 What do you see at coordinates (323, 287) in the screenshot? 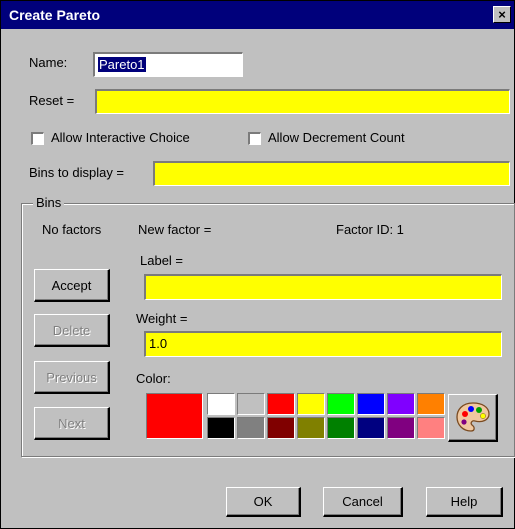
I see `label-input` at bounding box center [323, 287].